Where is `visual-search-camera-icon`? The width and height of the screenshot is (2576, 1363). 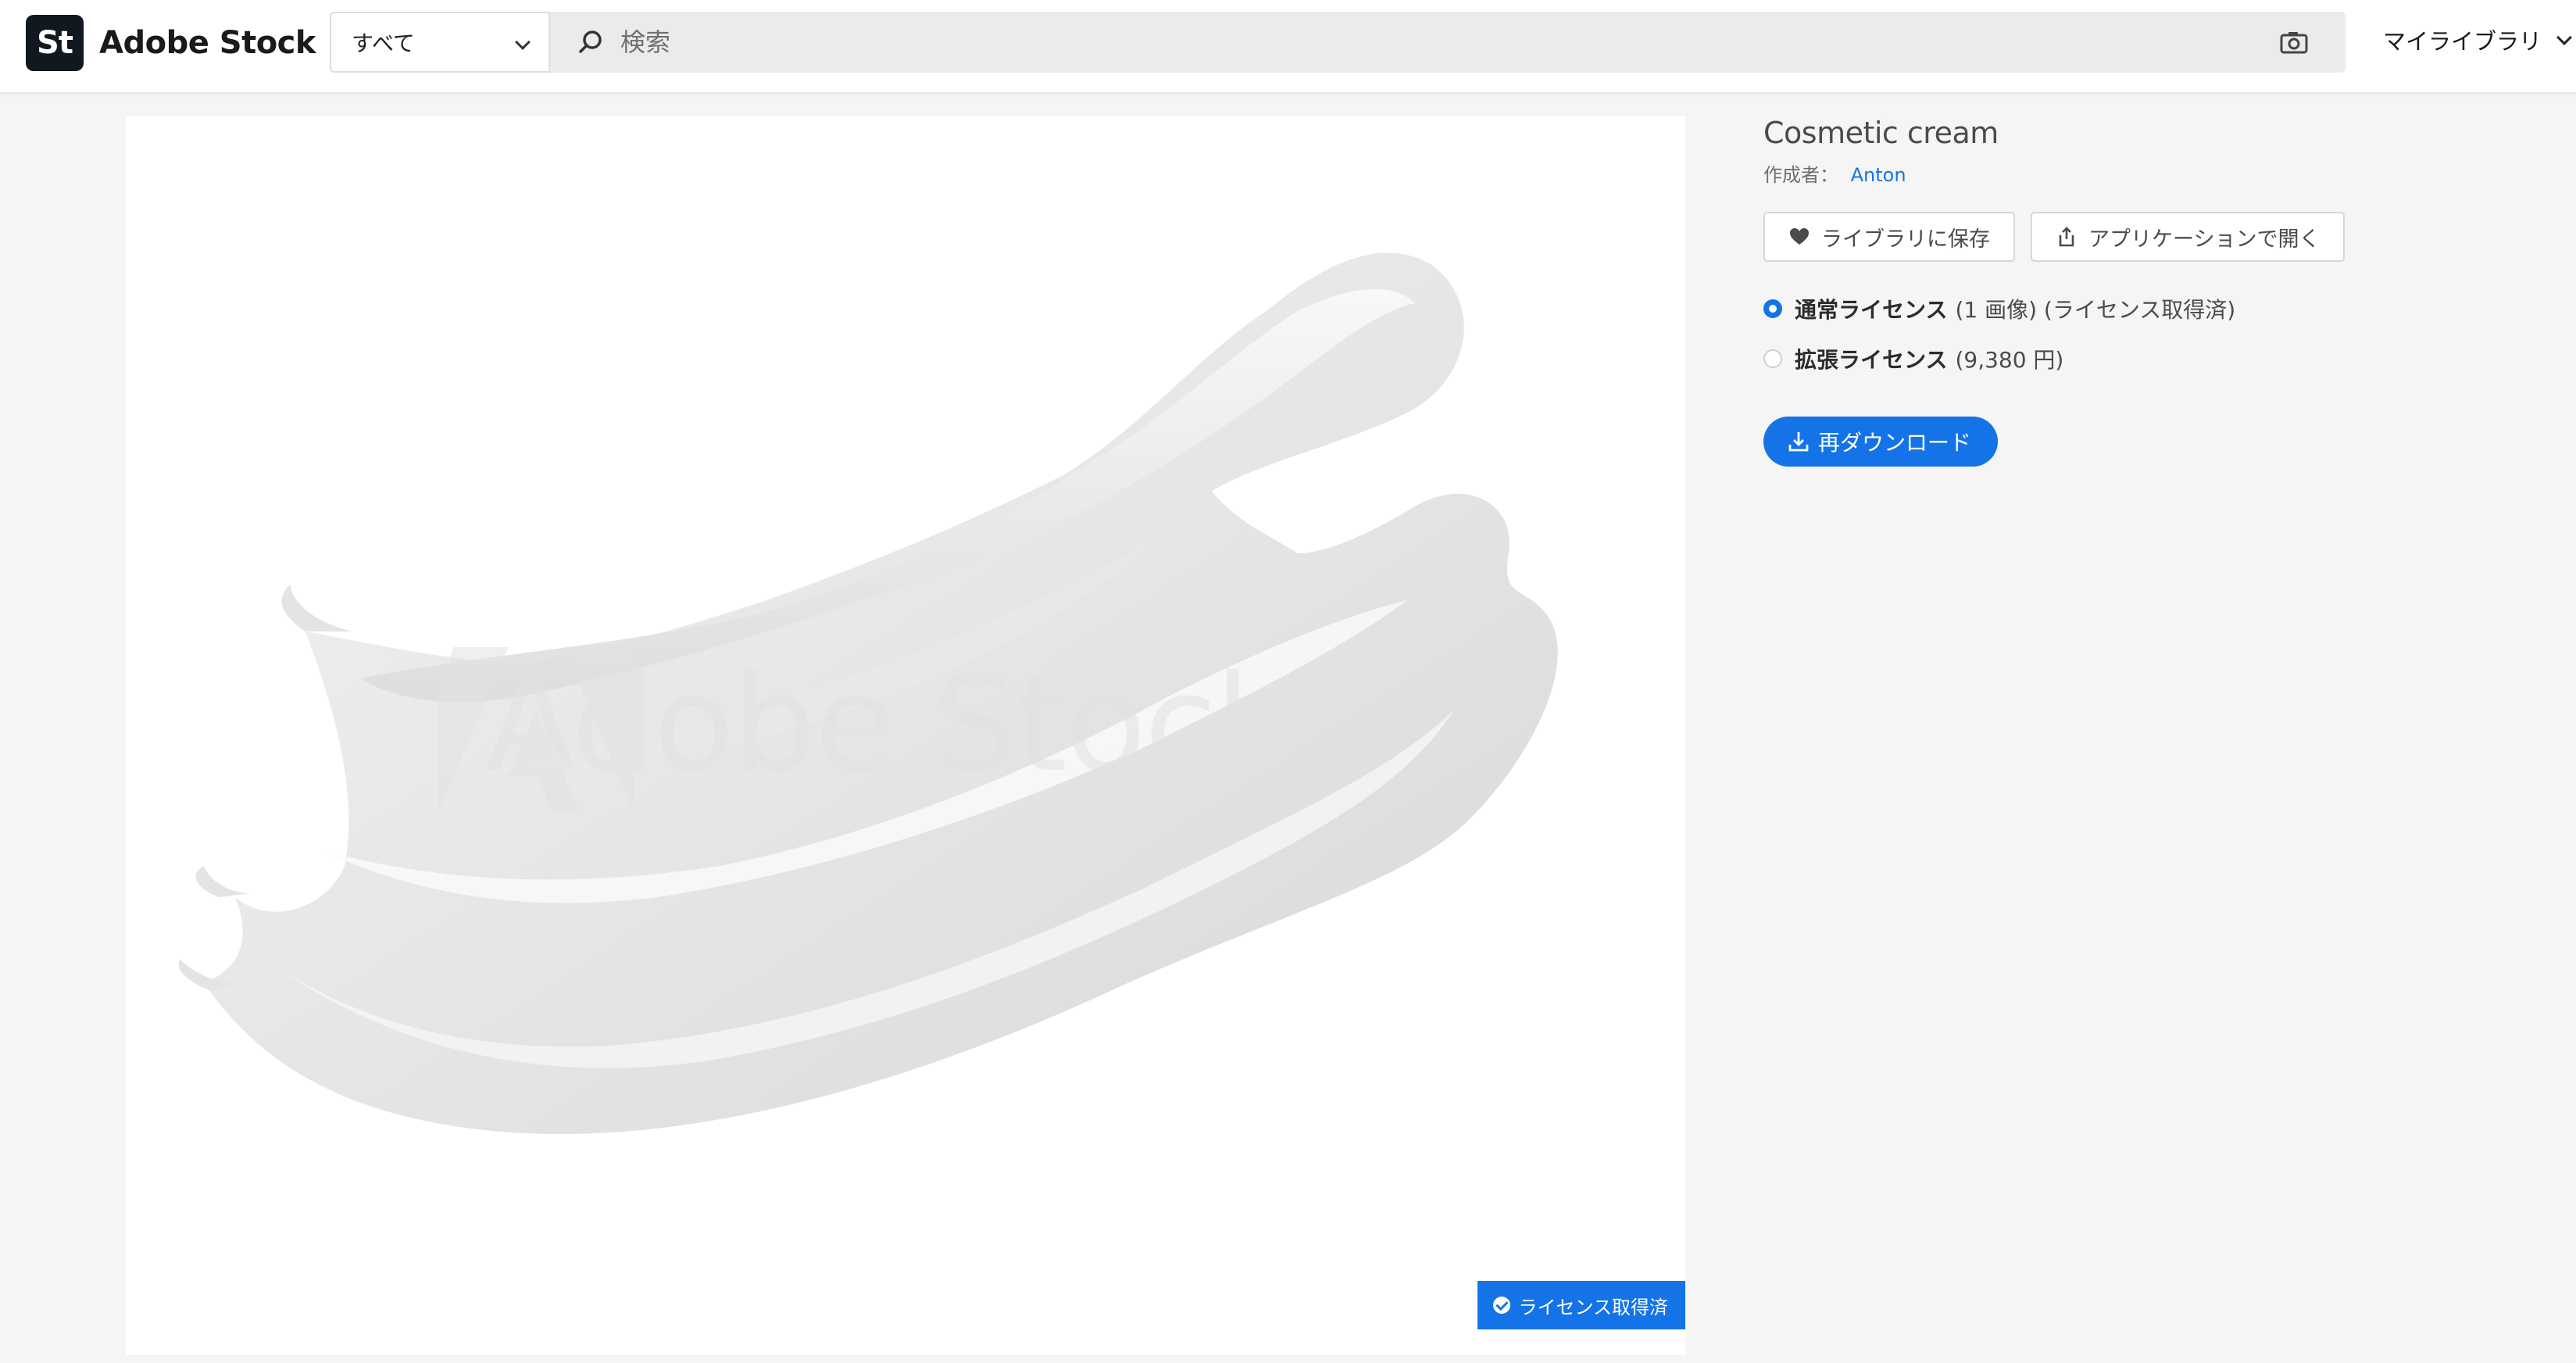
visual-search-camera-icon is located at coordinates (2294, 42).